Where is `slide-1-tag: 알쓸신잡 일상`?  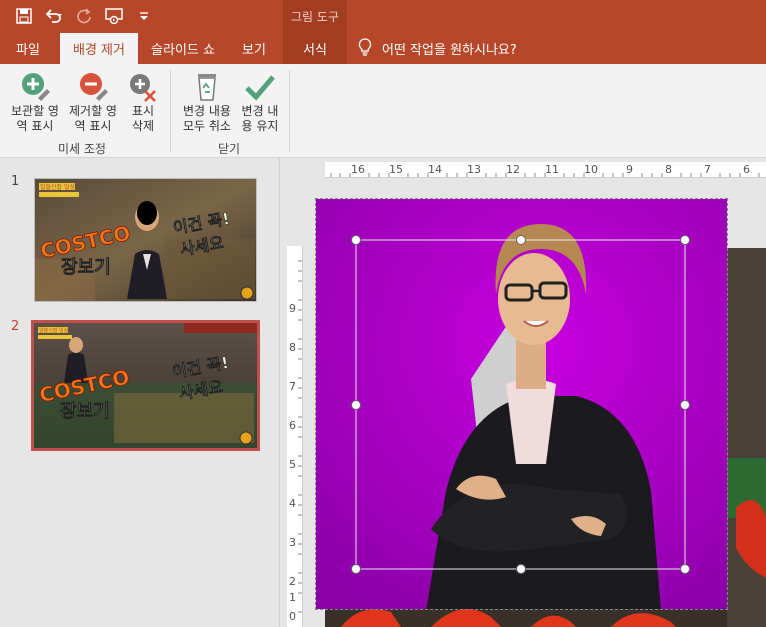 slide-1-tag: 알쓸신잡 일상 is located at coordinates (58, 187).